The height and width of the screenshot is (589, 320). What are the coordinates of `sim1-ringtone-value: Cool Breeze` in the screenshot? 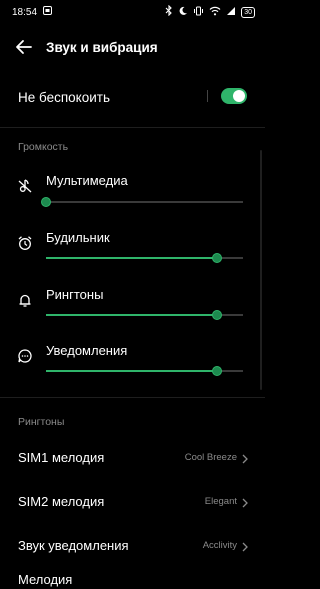 It's located at (210, 457).